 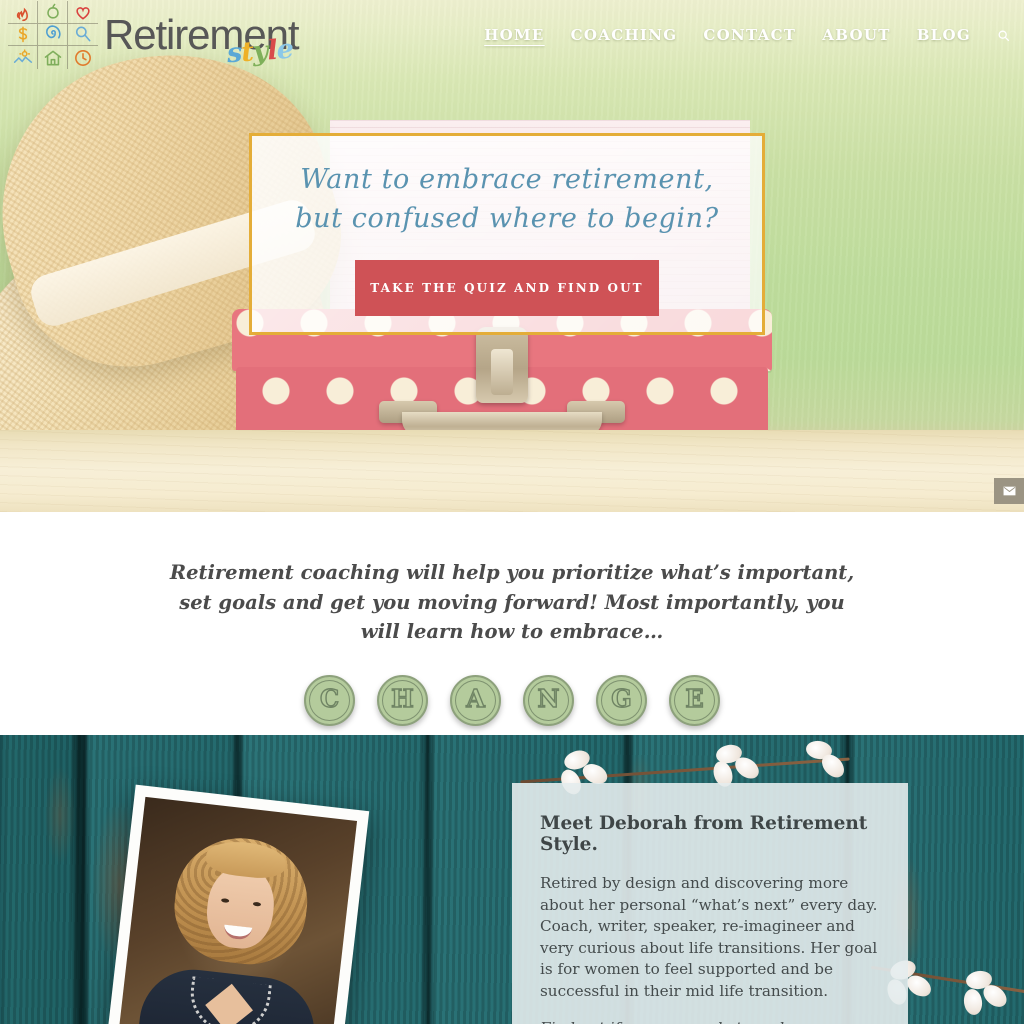 I want to click on search-icon, so click(x=1003, y=35).